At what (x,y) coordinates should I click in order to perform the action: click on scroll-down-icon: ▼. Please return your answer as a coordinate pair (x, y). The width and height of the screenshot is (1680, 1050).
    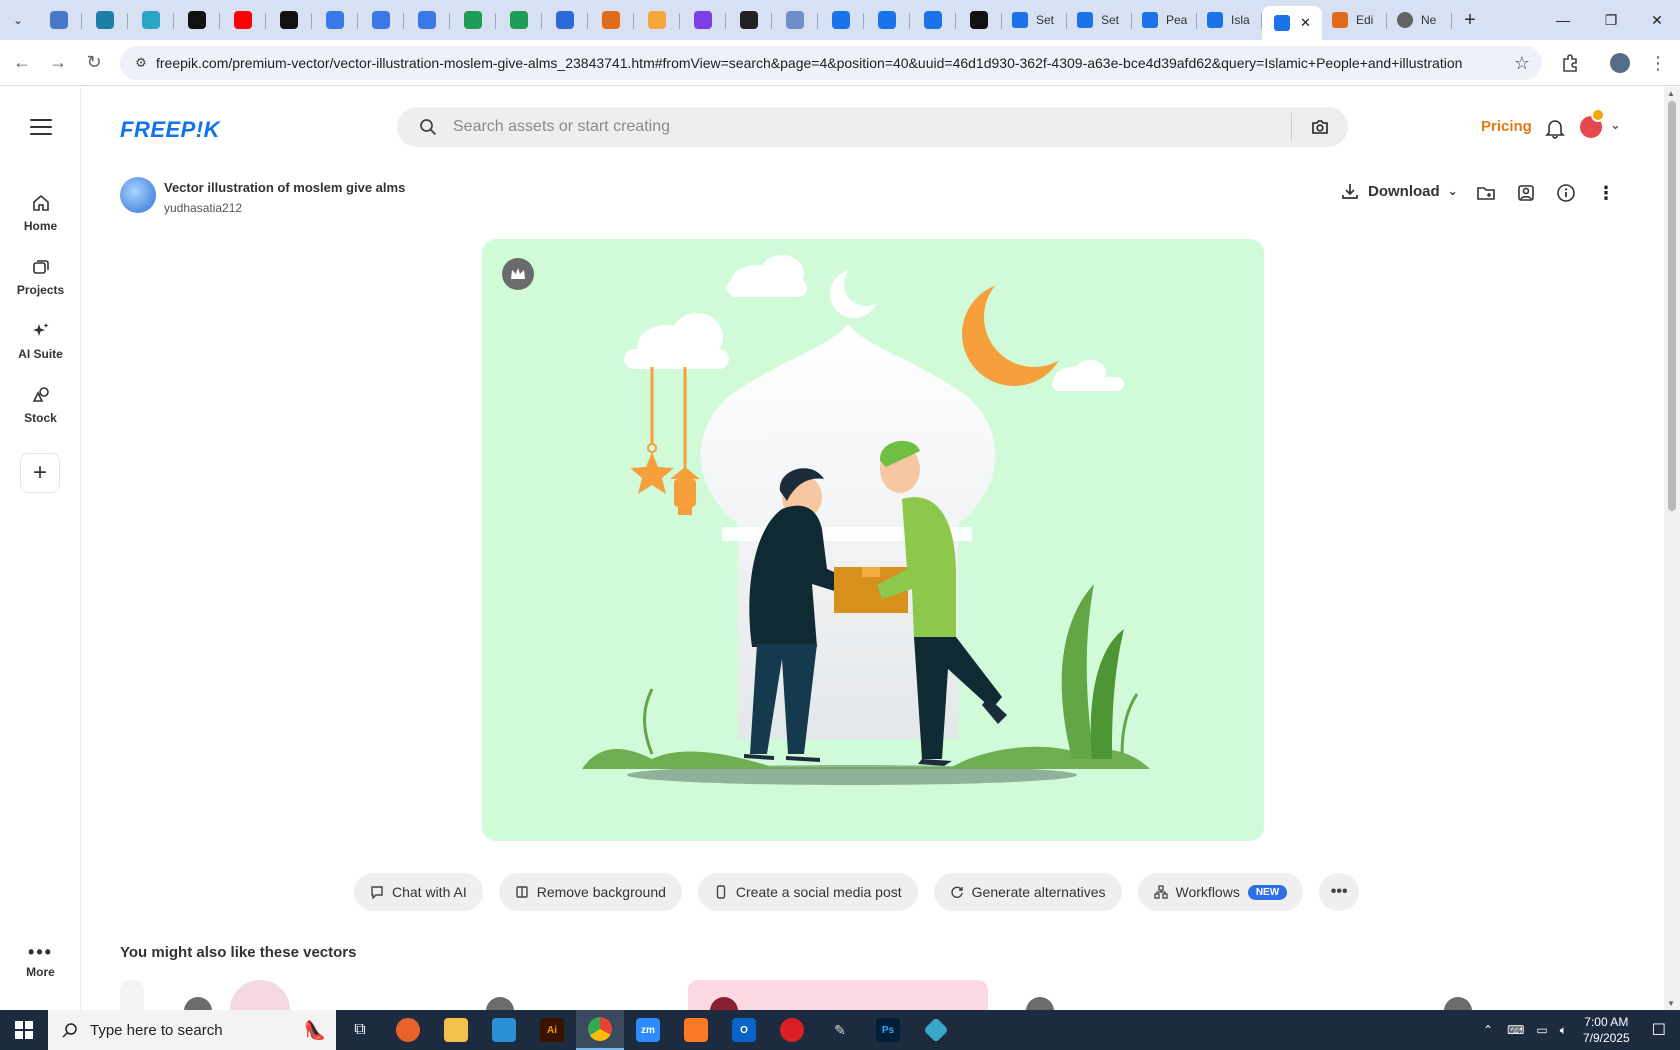
    Looking at the image, I should click on (1671, 1003).